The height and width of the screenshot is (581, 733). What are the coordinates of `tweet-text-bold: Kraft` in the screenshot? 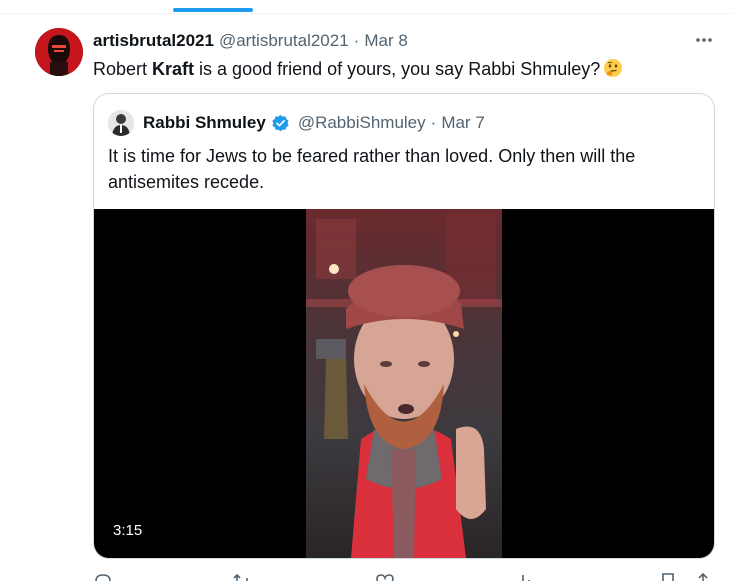 It's located at (173, 69).